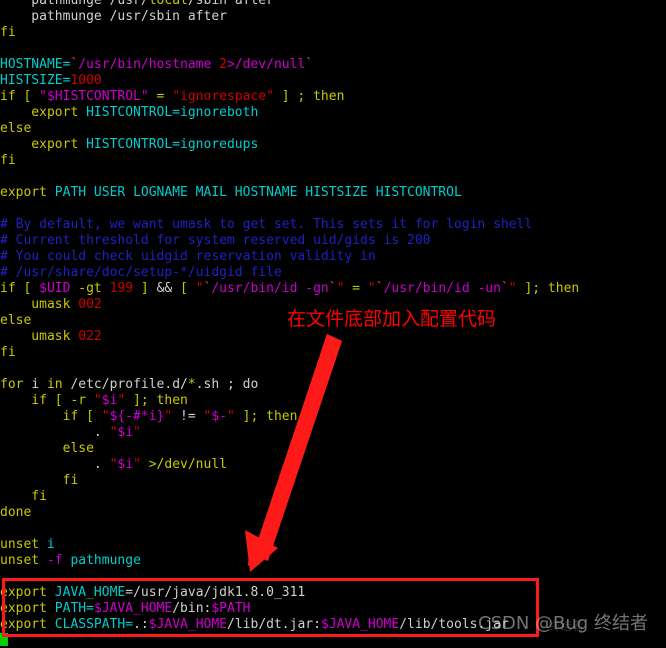 The height and width of the screenshot is (648, 666). What do you see at coordinates (231, 608) in the screenshot?
I see `code-token: $PATH` at bounding box center [231, 608].